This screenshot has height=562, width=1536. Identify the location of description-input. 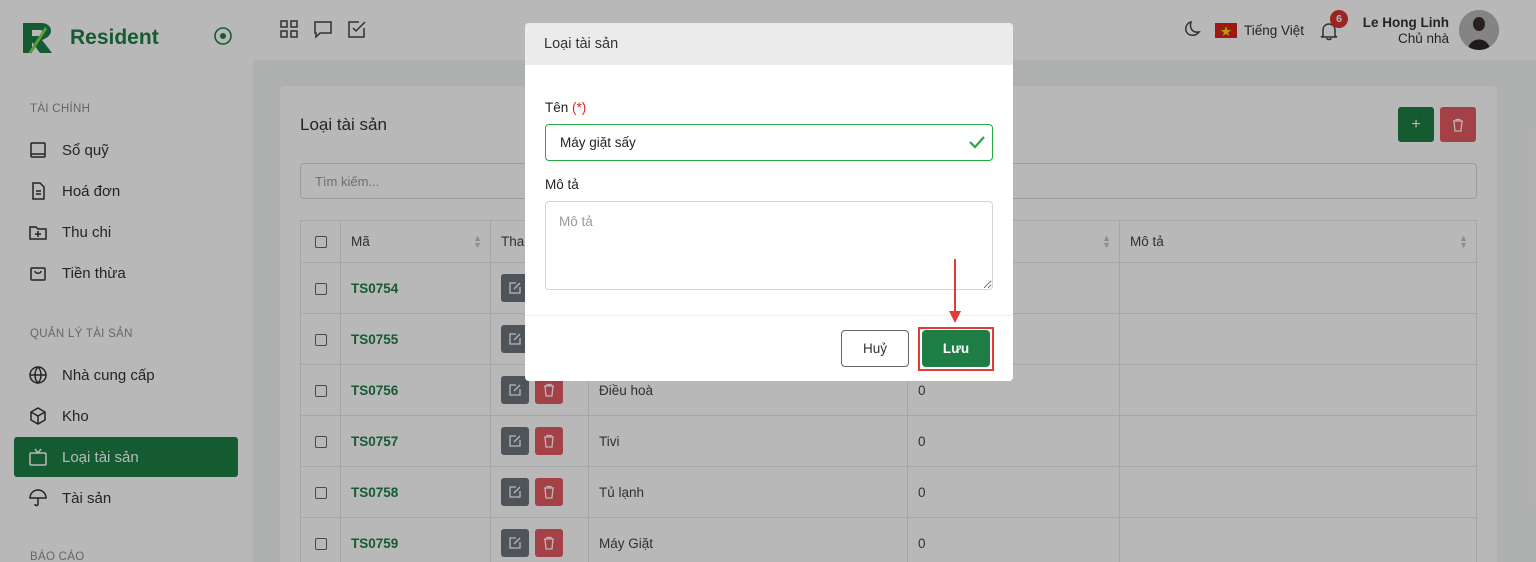
(769, 245).